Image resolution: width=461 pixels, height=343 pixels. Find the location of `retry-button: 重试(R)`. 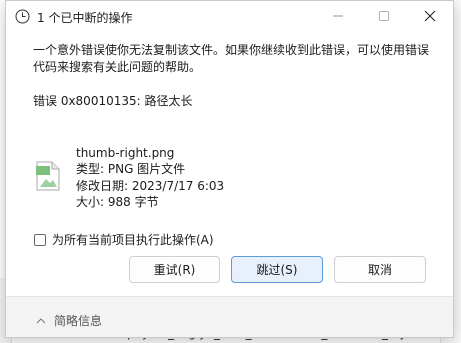

retry-button: 重试(R) is located at coordinates (174, 269).